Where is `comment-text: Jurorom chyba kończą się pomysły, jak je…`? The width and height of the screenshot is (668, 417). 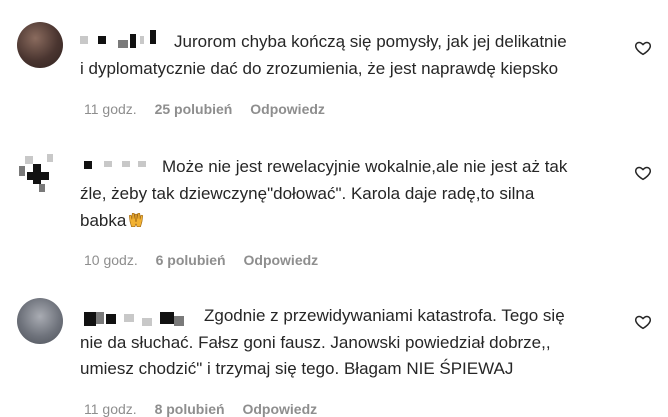 comment-text: Jurorom chyba kończą się pomysły, jak je… is located at coordinates (370, 41).